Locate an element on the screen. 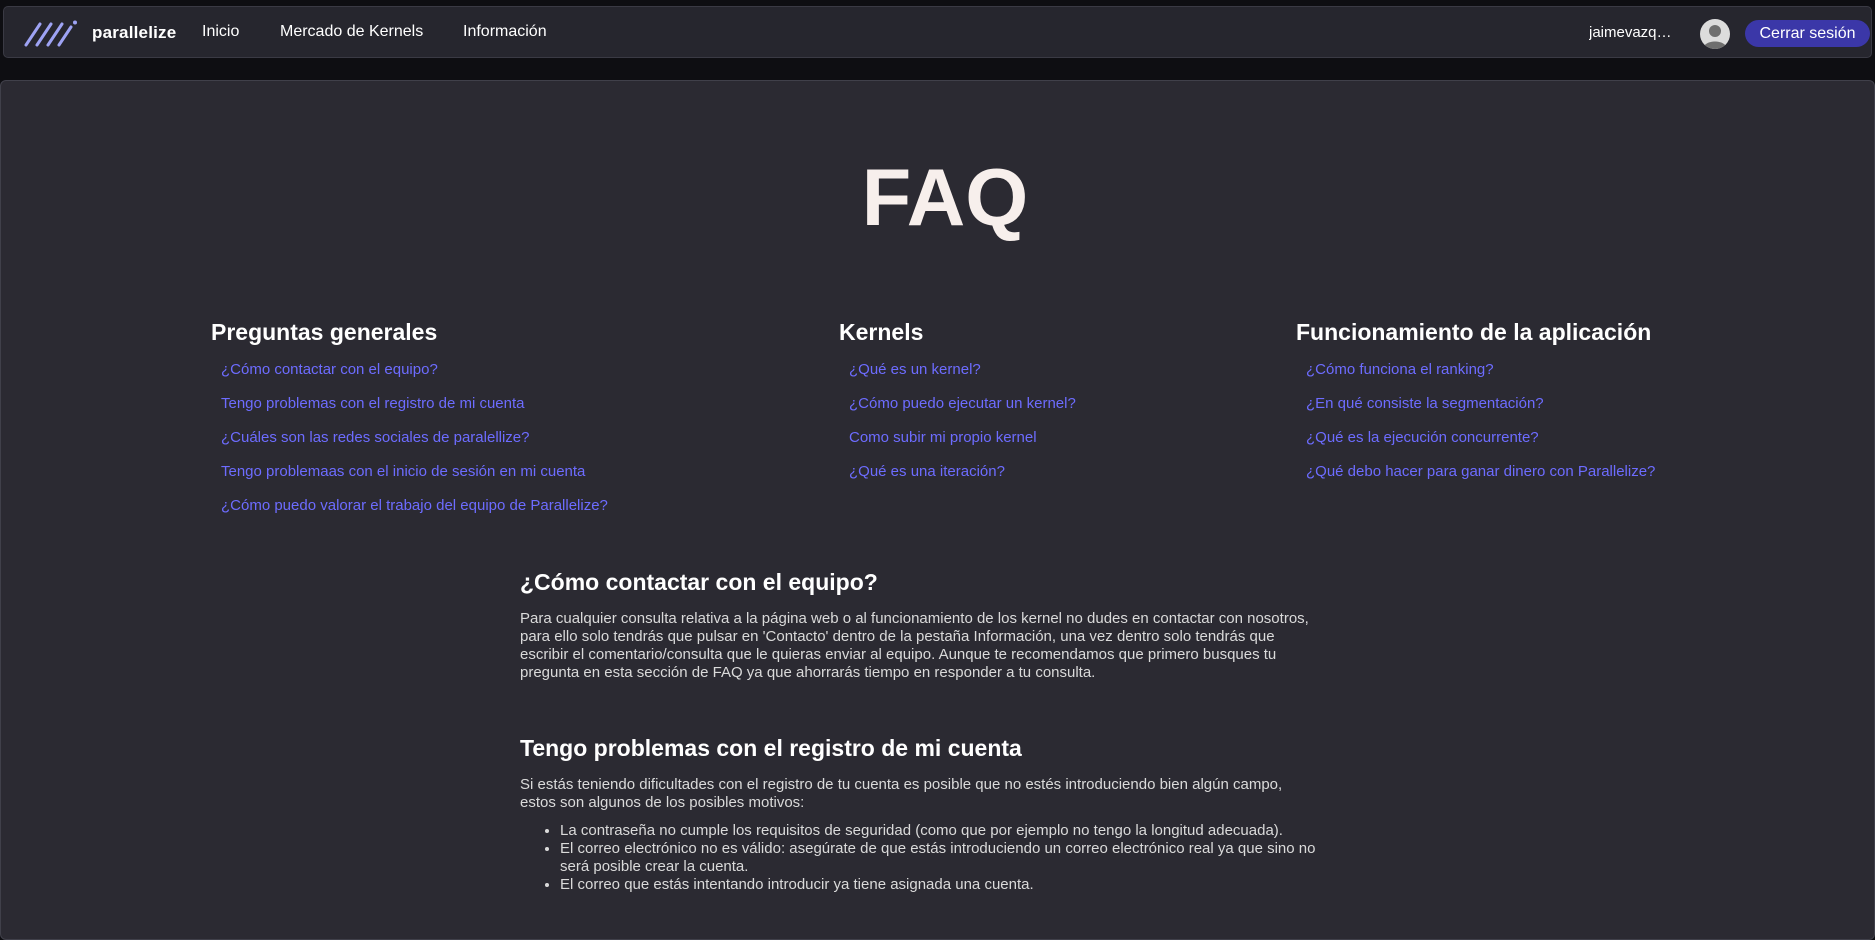 This screenshot has width=1875, height=940. page-title: FAQ is located at coordinates (945, 198).